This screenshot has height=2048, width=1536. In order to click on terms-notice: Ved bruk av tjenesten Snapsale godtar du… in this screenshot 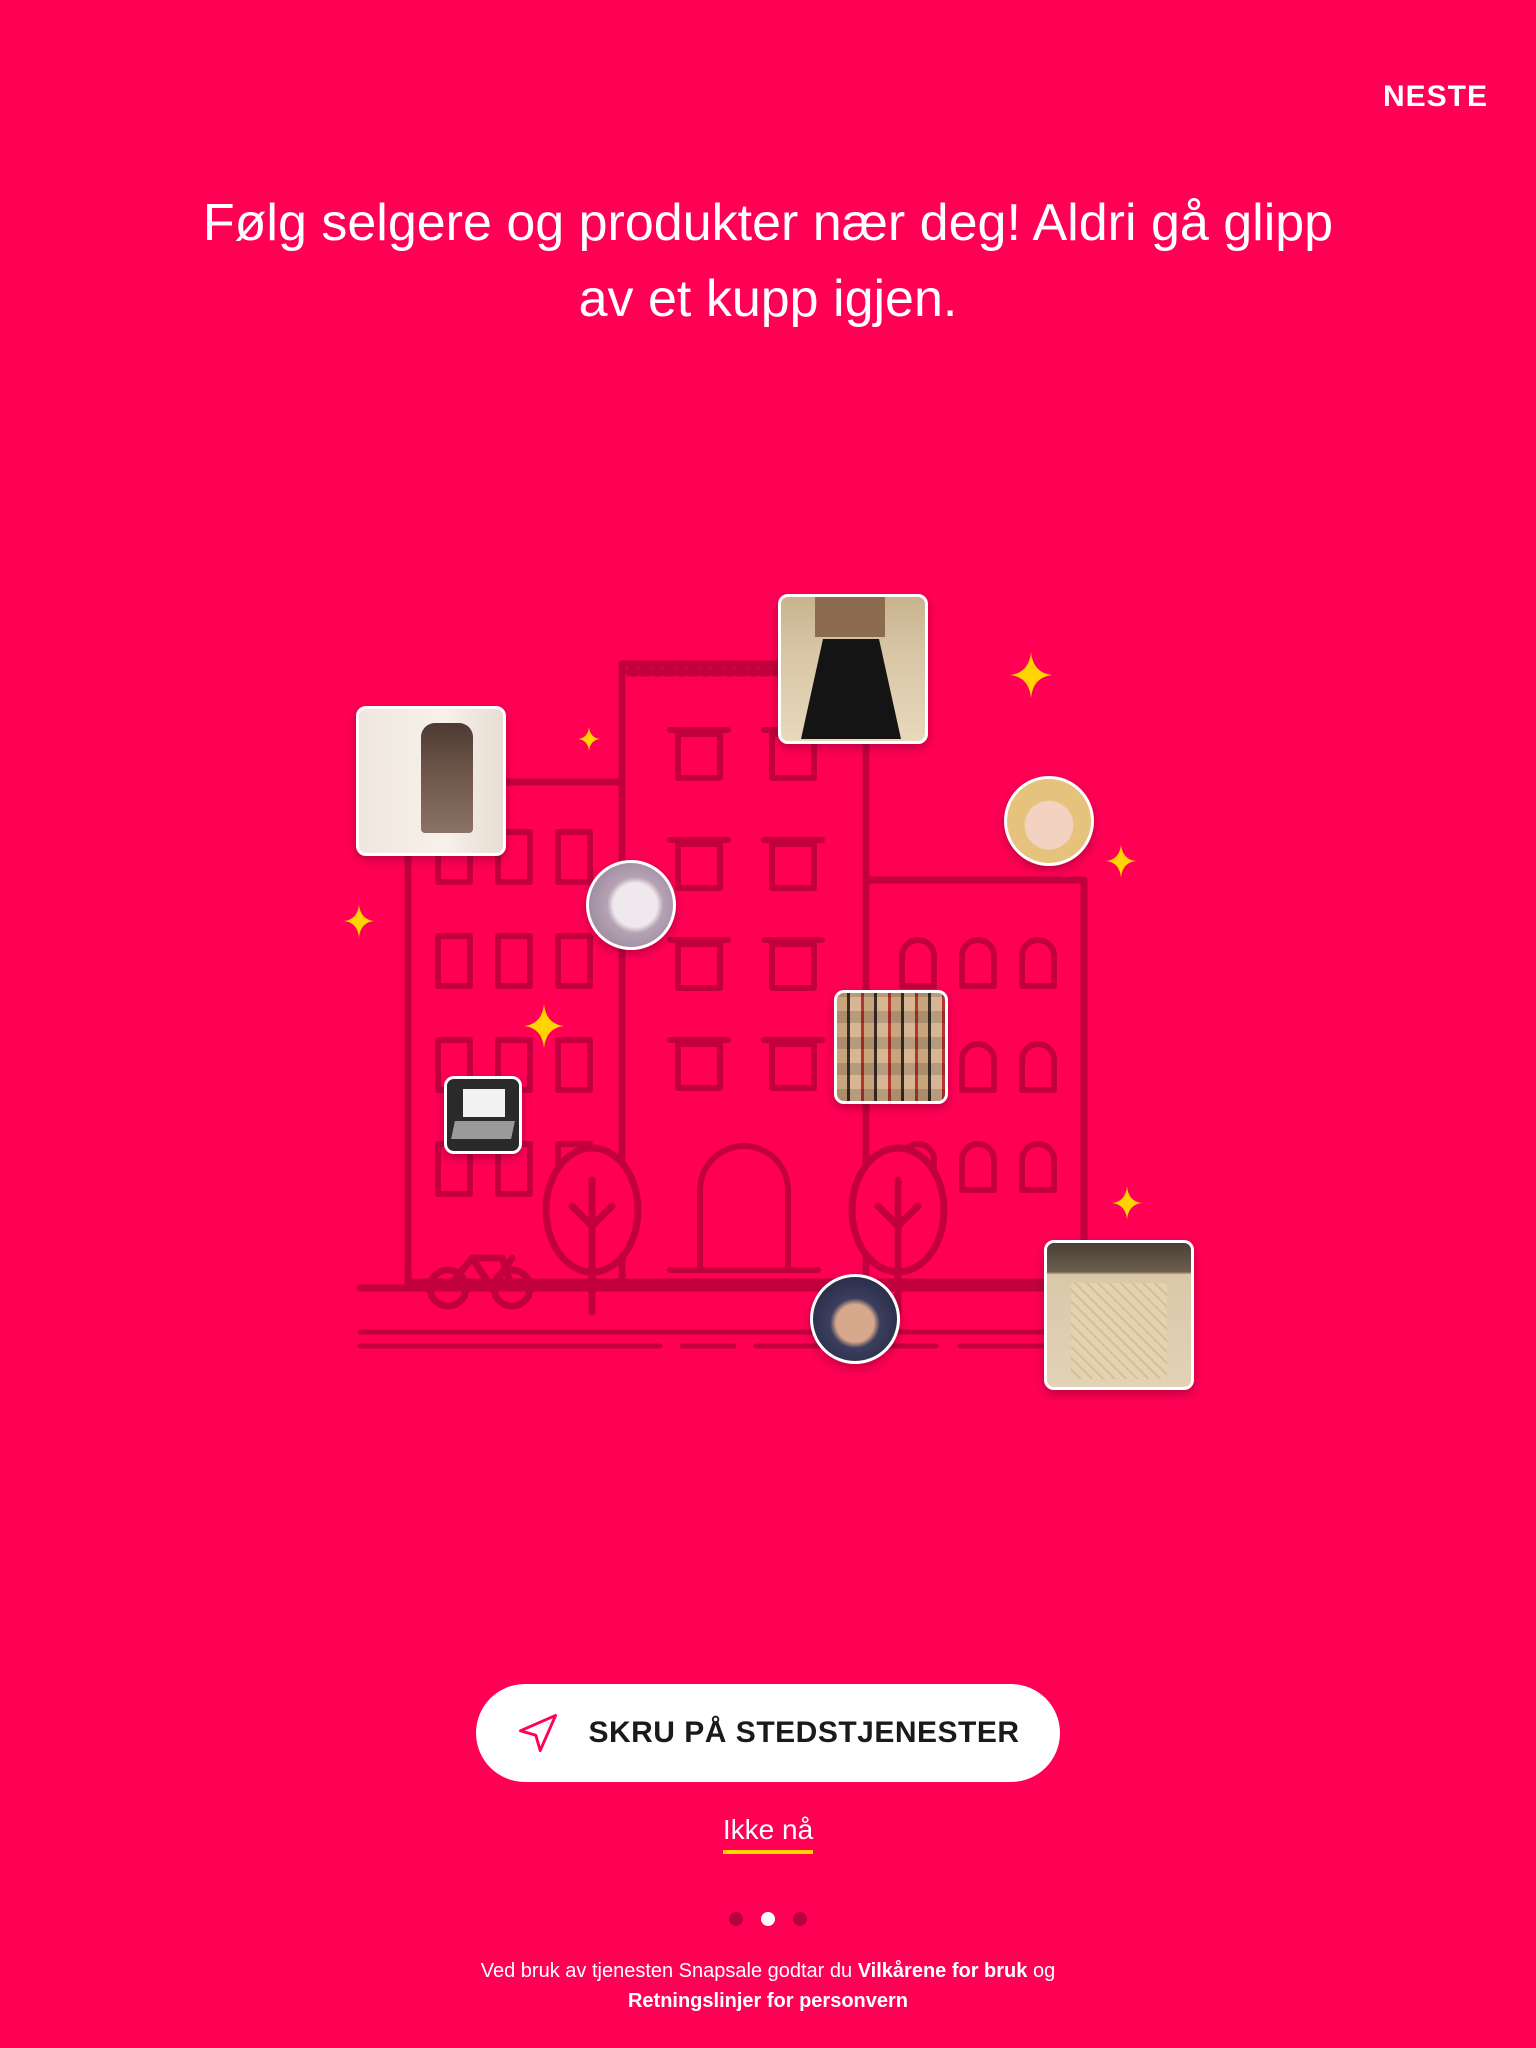, I will do `click(768, 1986)`.